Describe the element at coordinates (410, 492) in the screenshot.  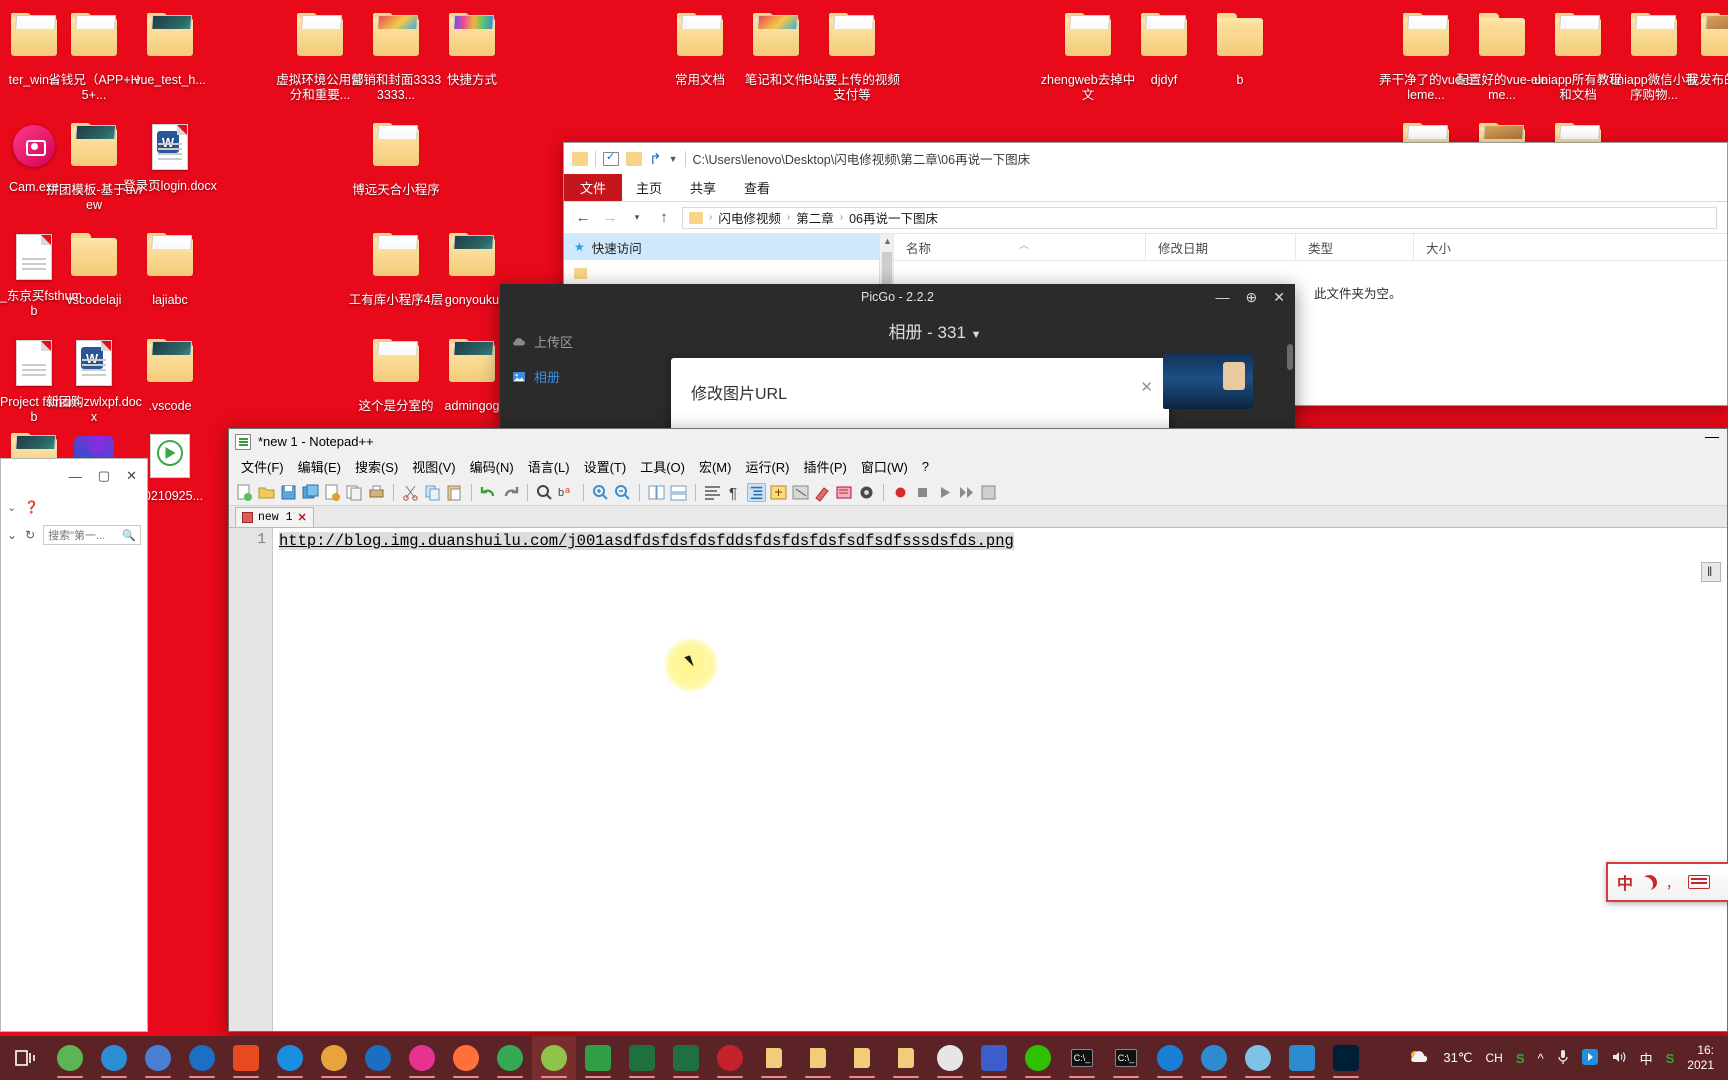
I see `cut-icon` at that location.